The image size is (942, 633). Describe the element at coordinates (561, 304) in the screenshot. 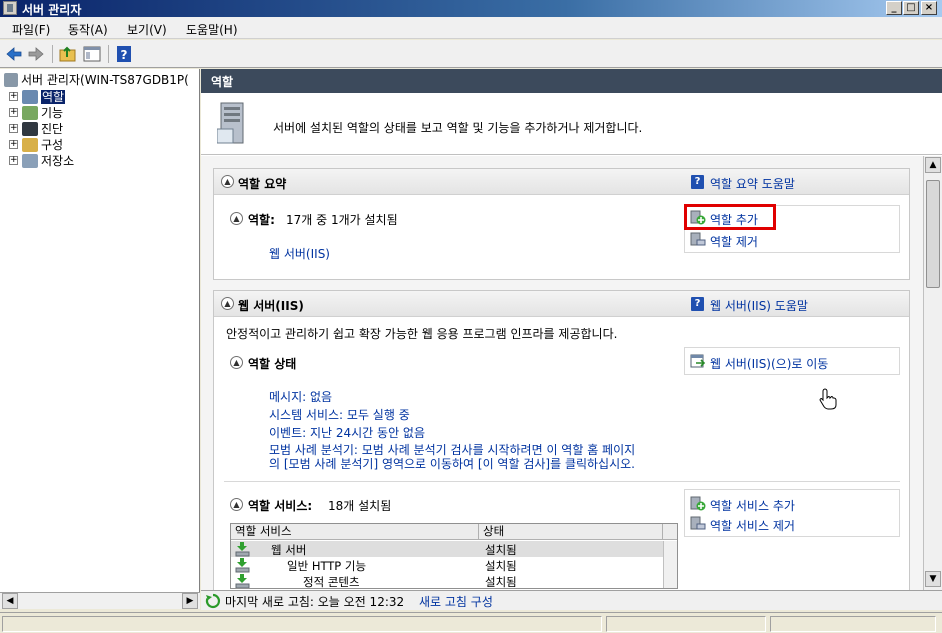

I see `web-server-header: ▲ 웹 서버(IIS) ? 웹 서버(IIS) 도움말` at that location.